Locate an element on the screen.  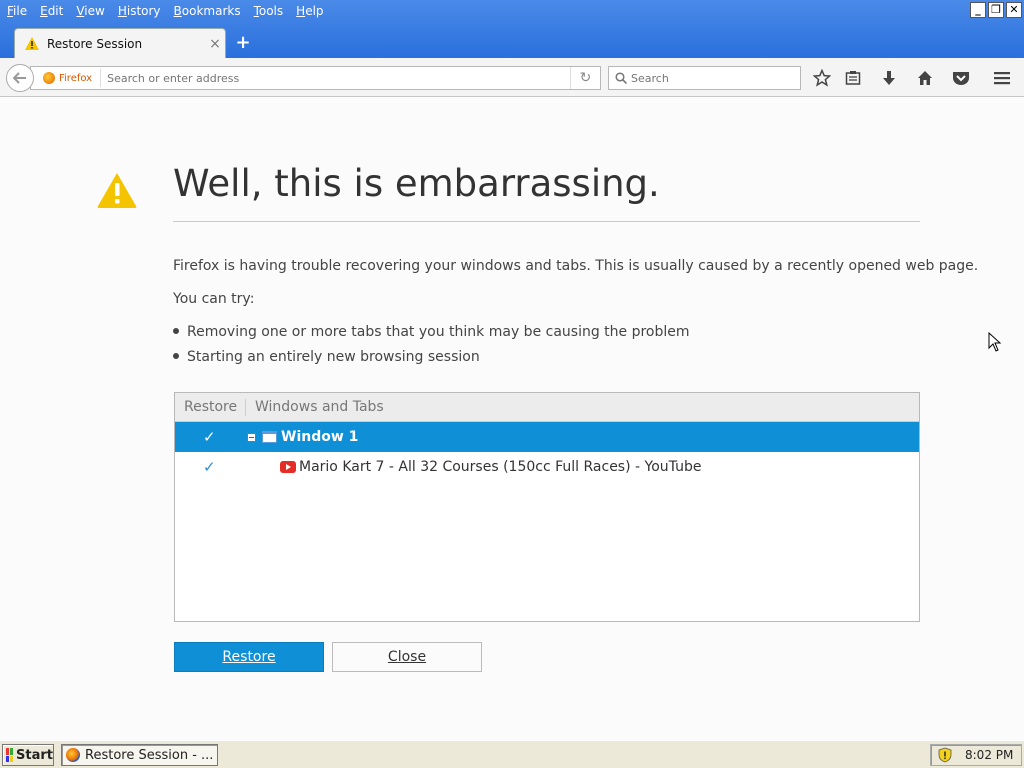
os-taskbar: Start Restore Session - ... 8:02 PM is located at coordinates (512, 754).